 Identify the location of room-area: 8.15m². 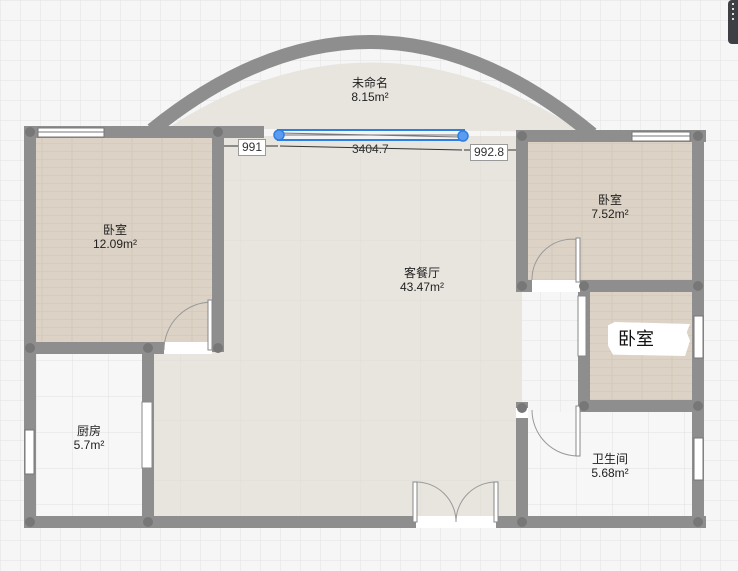
(370, 97).